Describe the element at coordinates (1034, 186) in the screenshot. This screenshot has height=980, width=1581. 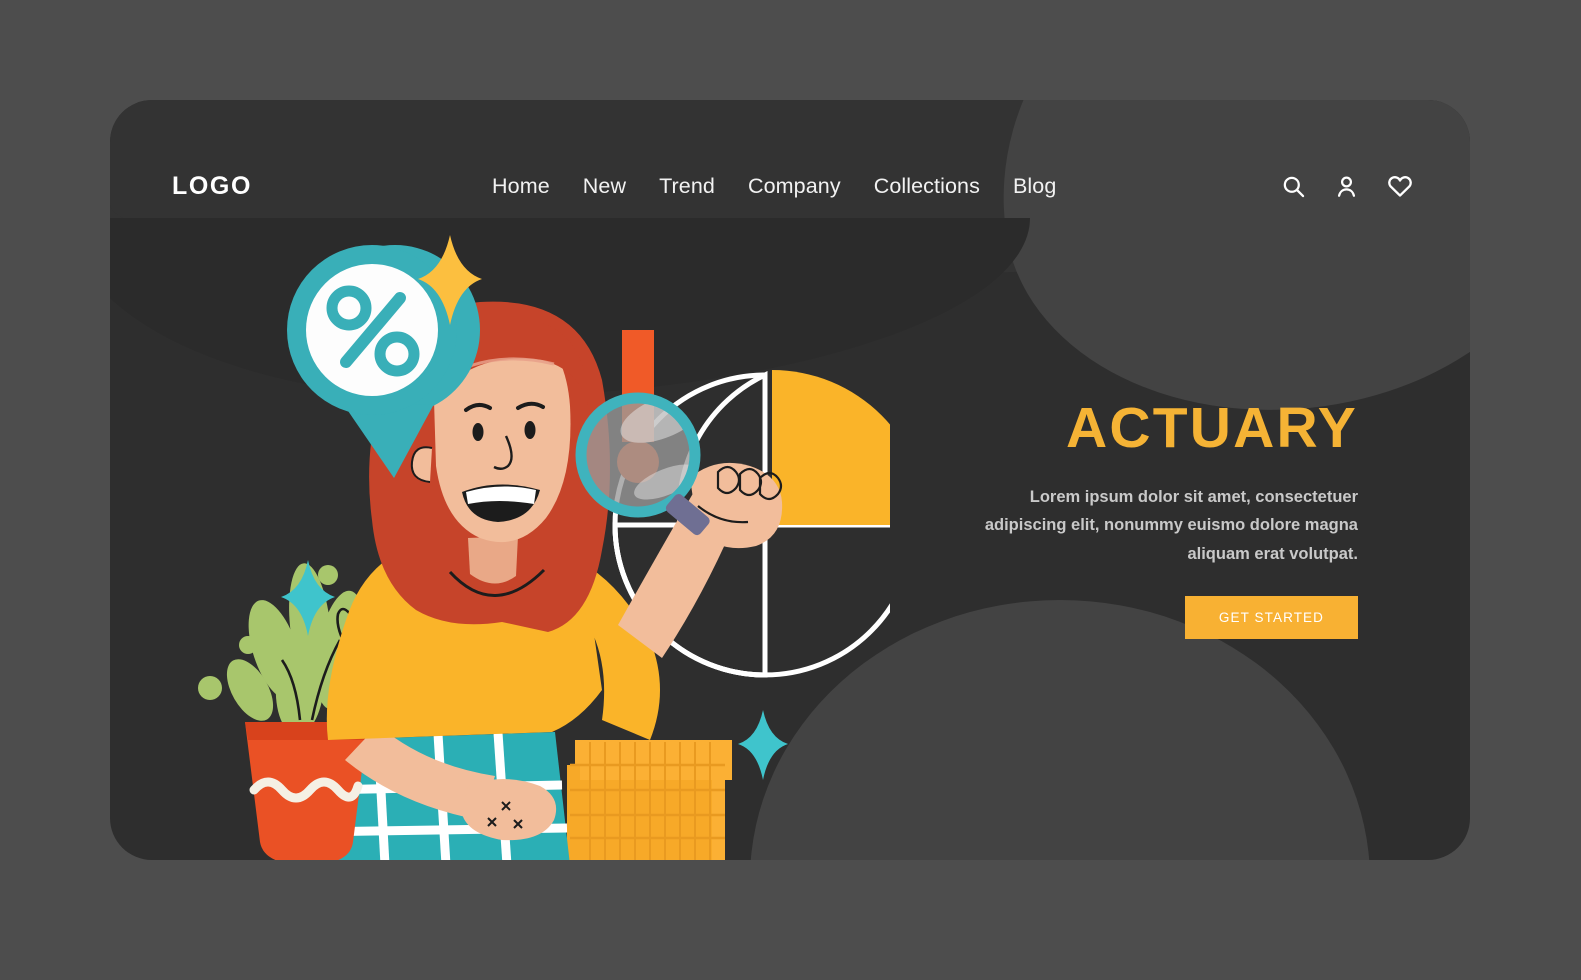
I see `nav-item-blog: Blog` at that location.